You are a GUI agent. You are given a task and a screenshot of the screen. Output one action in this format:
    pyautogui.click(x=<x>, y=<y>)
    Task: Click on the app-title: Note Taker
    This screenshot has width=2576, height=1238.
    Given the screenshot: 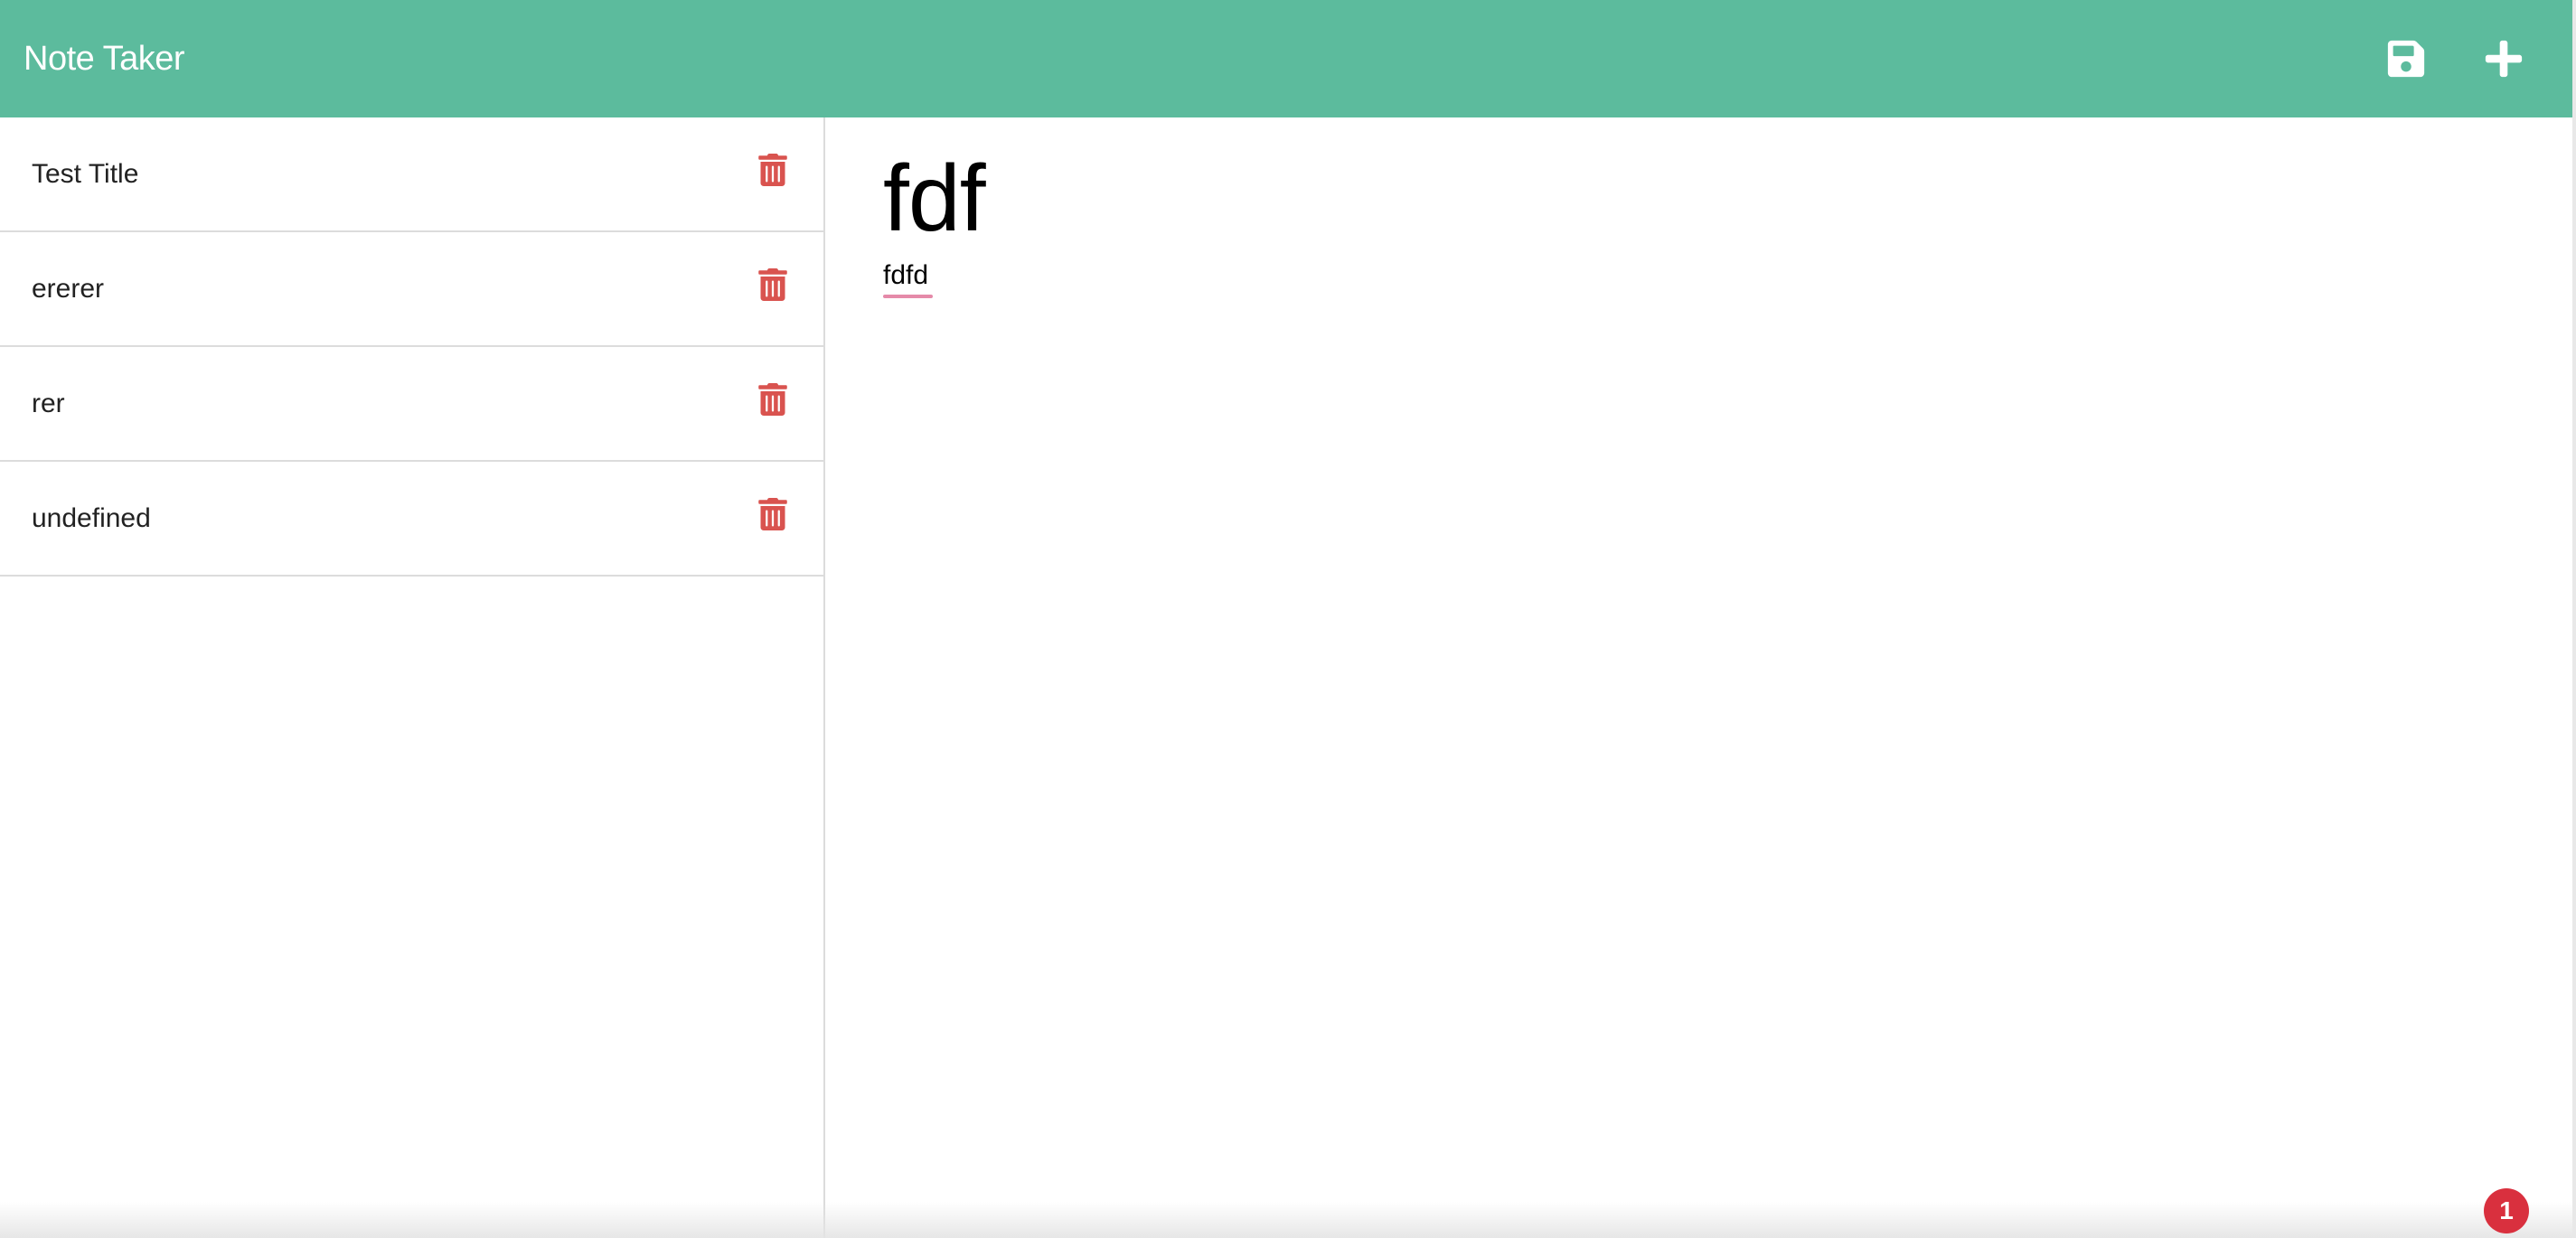 What is the action you would take?
    pyautogui.click(x=105, y=59)
    